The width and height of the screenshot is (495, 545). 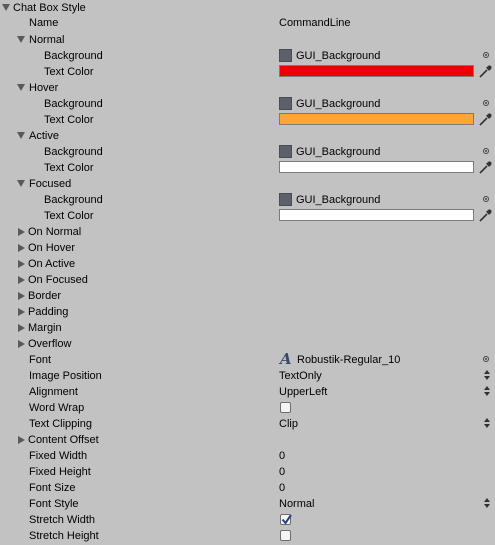 I want to click on foldout-label: Border, so click(x=45, y=296).